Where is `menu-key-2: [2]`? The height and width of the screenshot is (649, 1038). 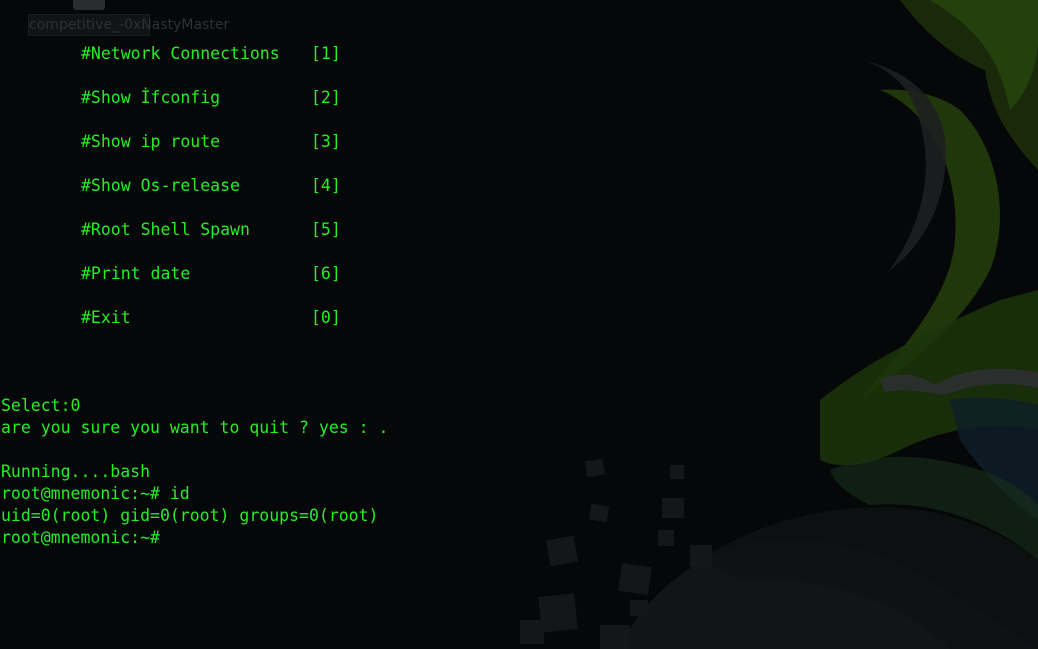
menu-key-2: [2] is located at coordinates (326, 97).